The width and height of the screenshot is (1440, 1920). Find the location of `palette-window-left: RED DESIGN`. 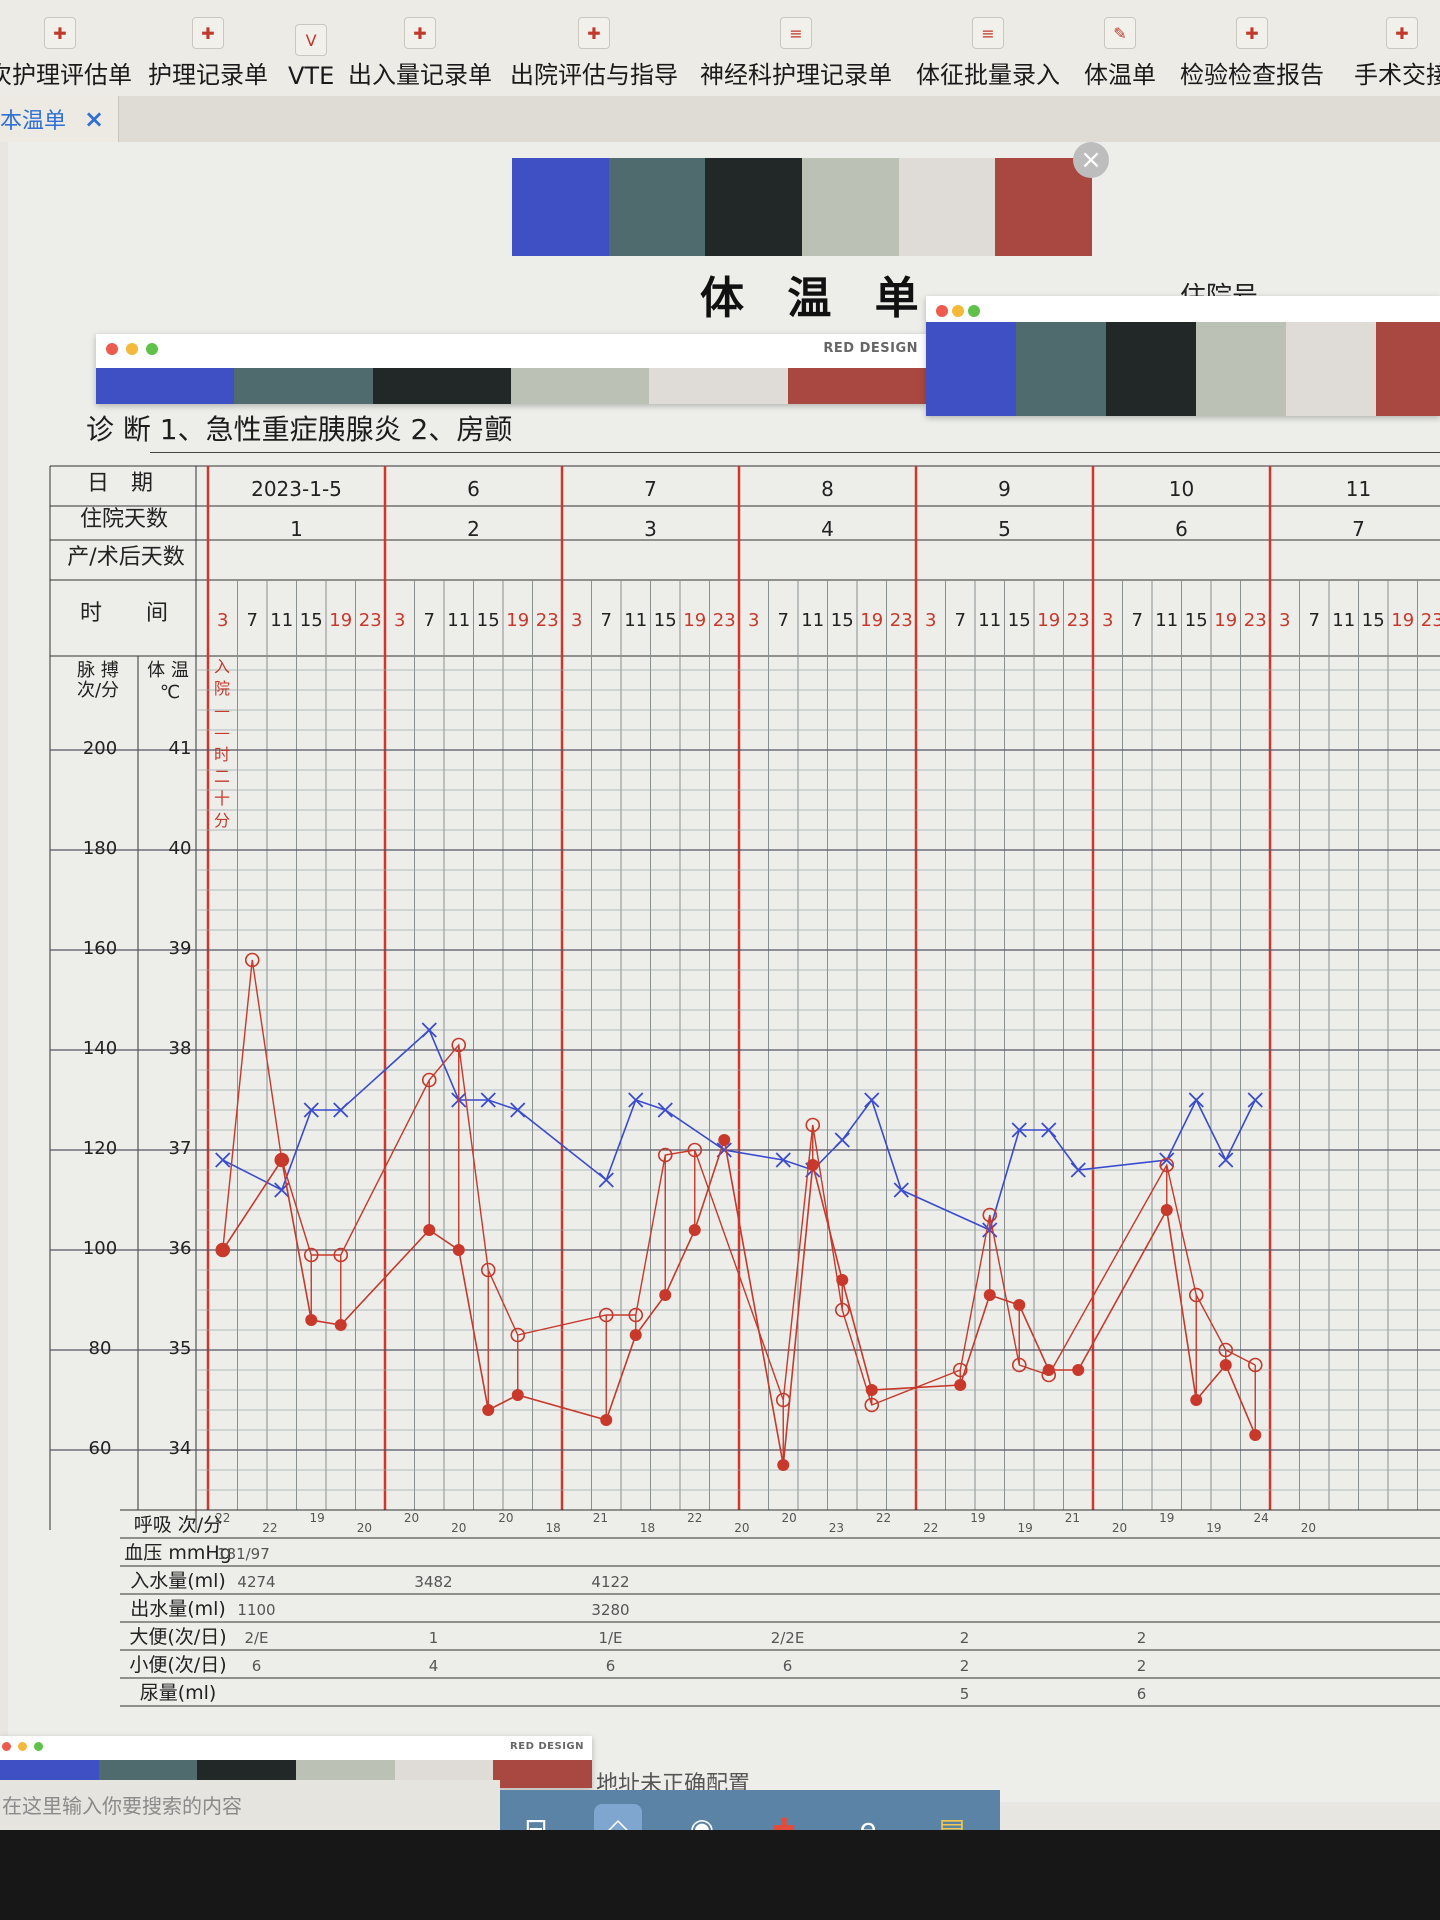

palette-window-left: RED DESIGN is located at coordinates (511, 369).